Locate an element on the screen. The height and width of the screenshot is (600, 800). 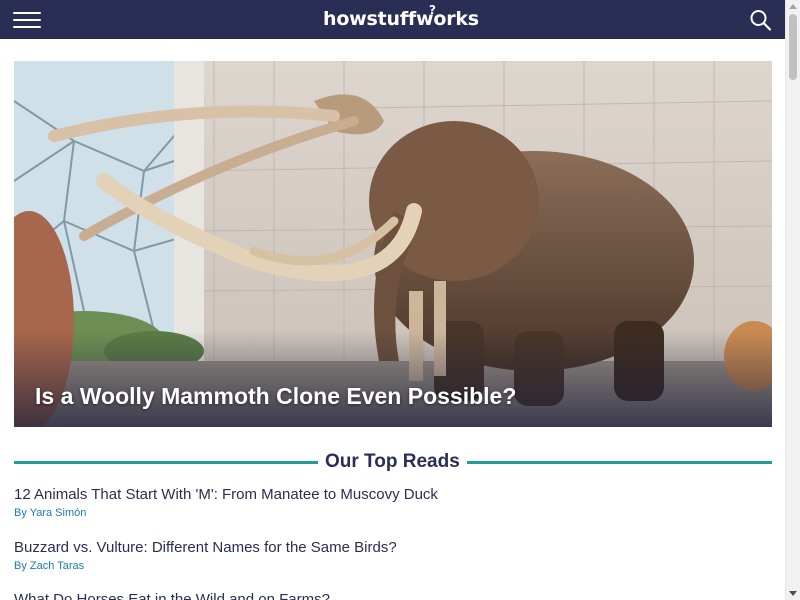
article-byline: By Zach Taras is located at coordinates (205, 566).